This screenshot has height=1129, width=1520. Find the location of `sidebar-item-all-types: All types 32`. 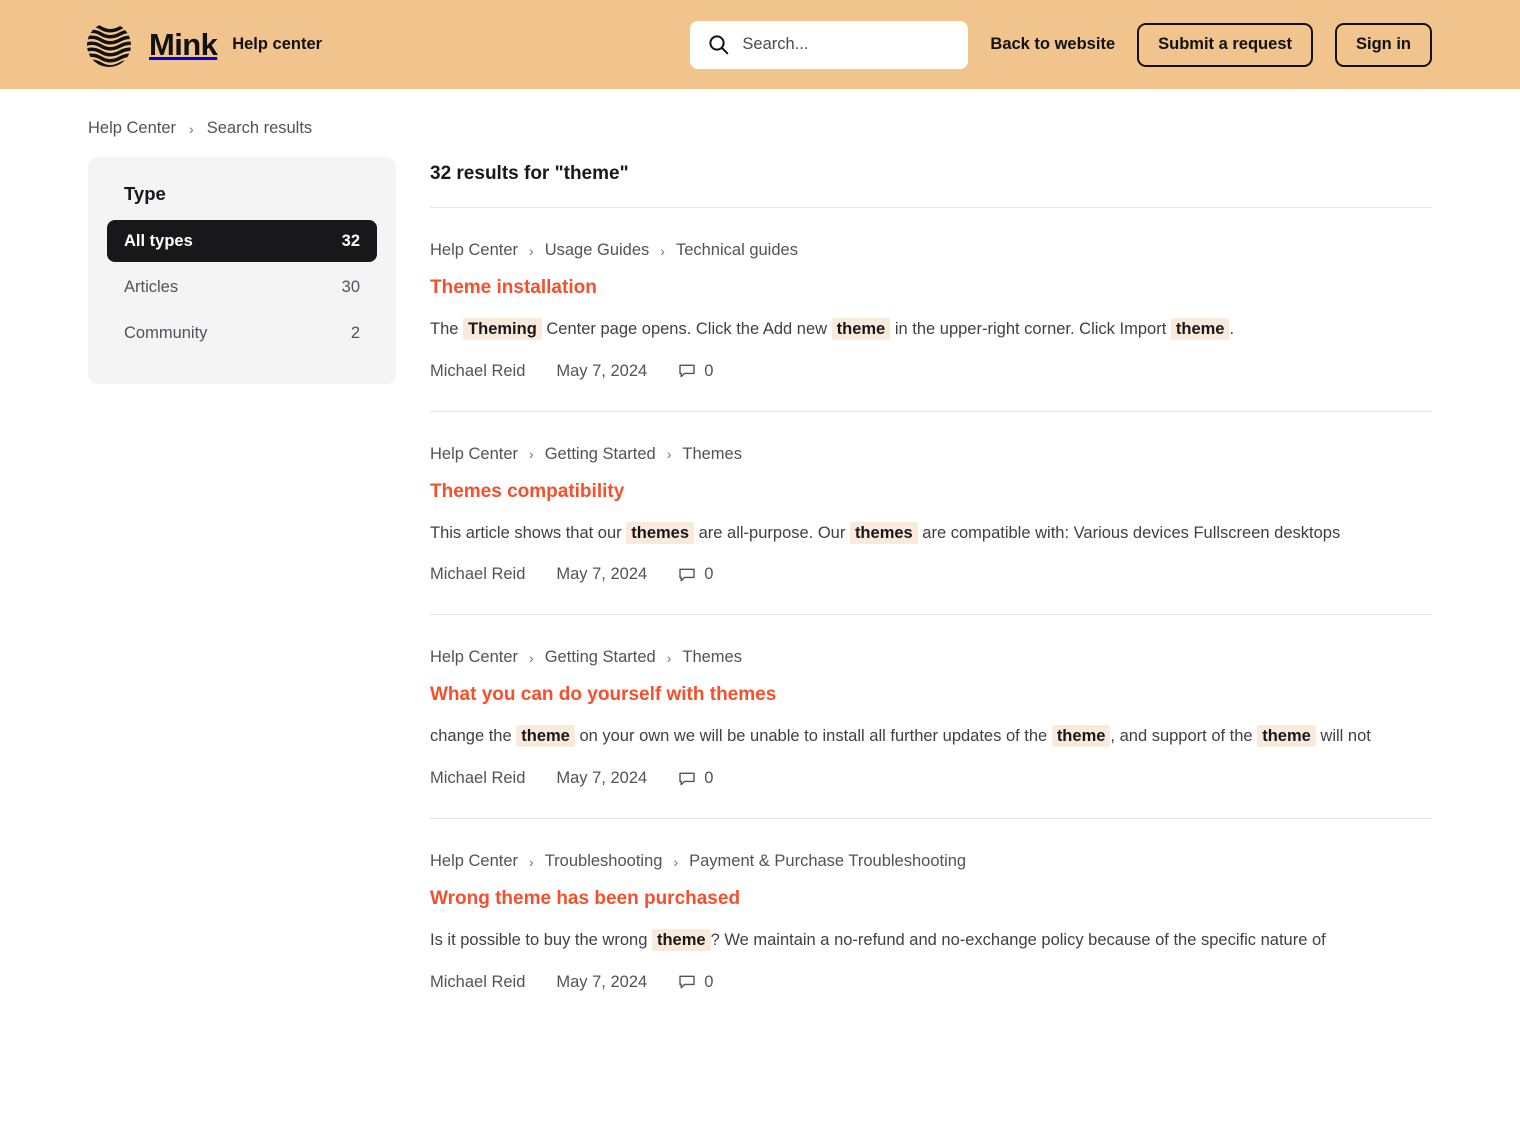

sidebar-item-all-types: All types 32 is located at coordinates (242, 241).